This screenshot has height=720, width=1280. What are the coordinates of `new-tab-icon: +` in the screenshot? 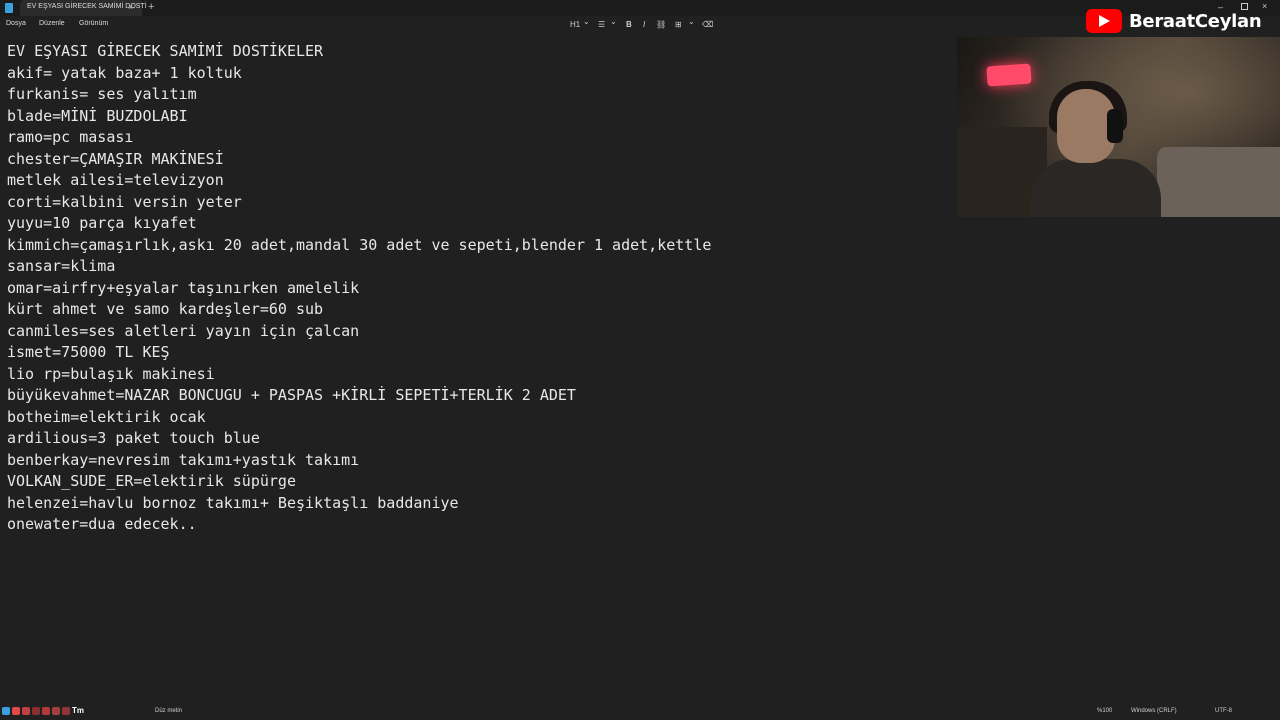 It's located at (151, 7).